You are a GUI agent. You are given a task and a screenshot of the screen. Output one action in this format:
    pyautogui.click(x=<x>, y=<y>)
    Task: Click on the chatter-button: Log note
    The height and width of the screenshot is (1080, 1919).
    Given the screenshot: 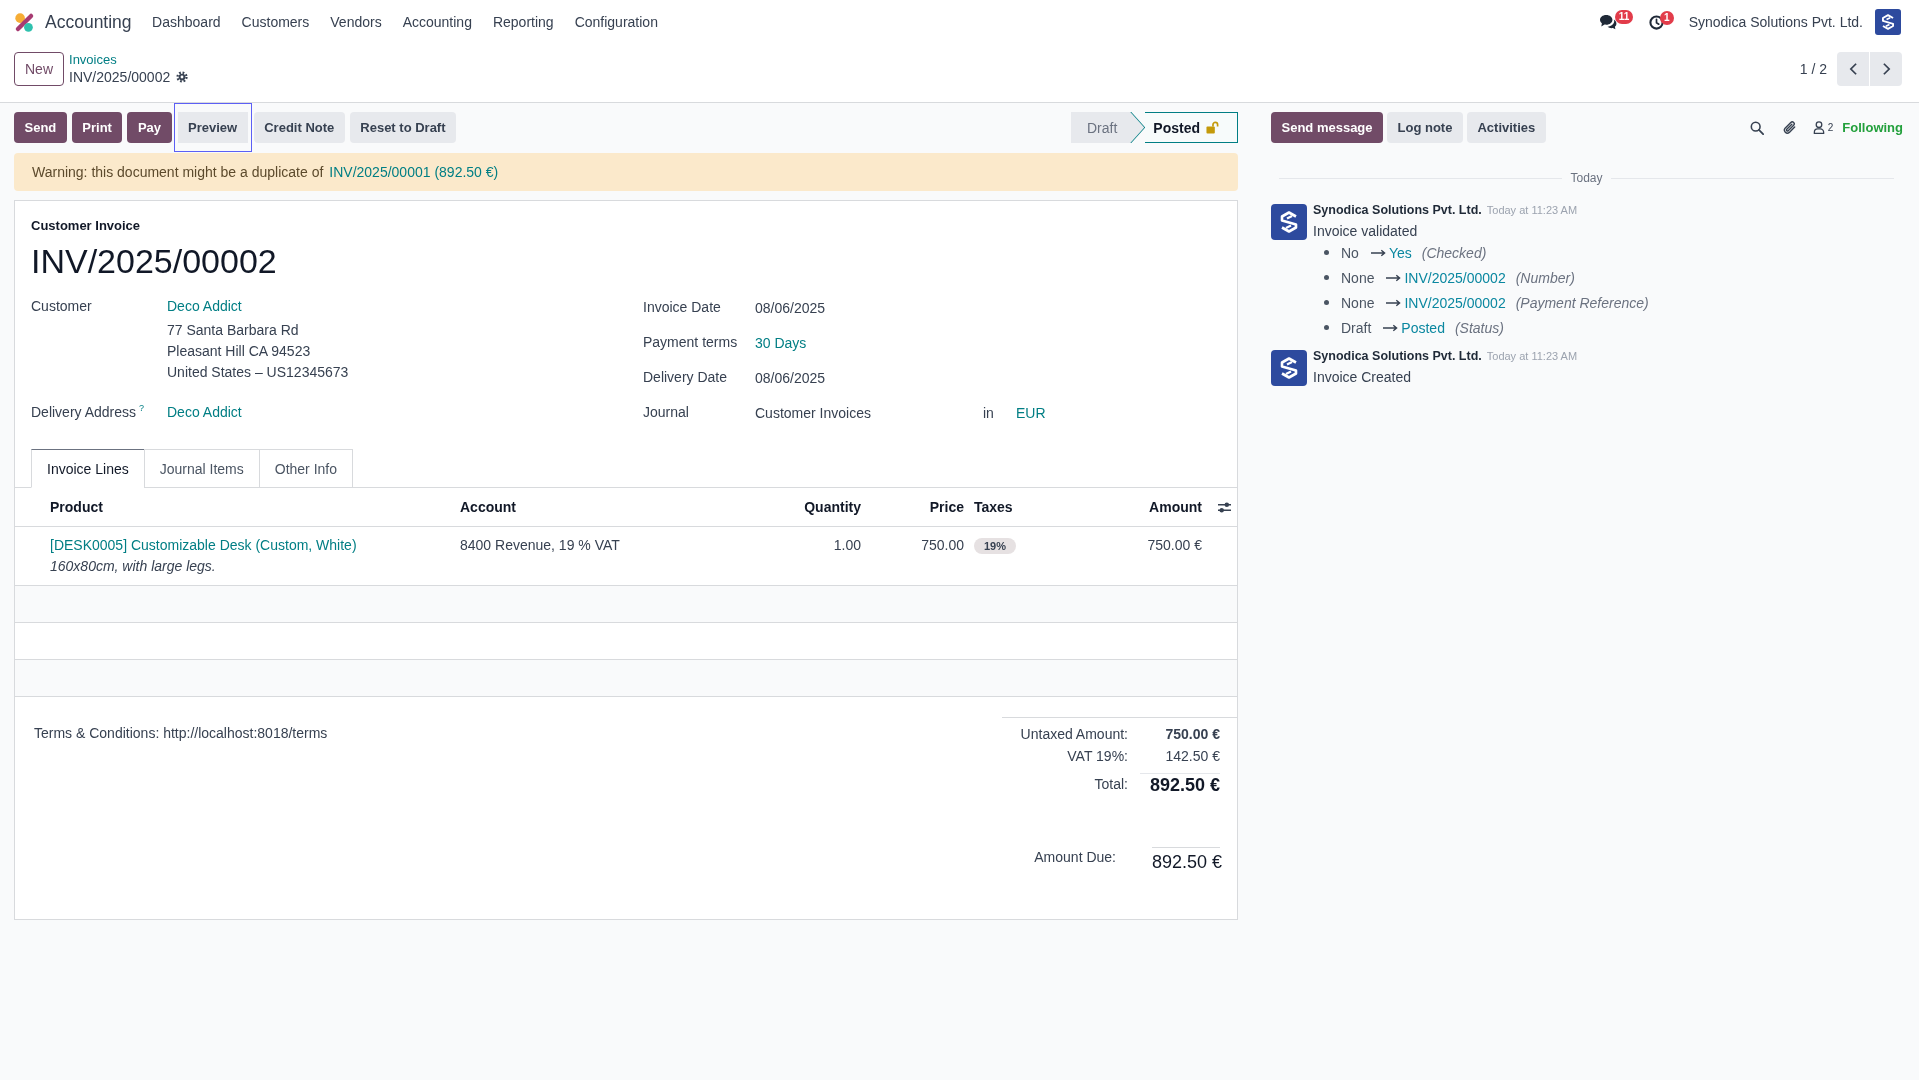 What is the action you would take?
    pyautogui.click(x=1425, y=127)
    